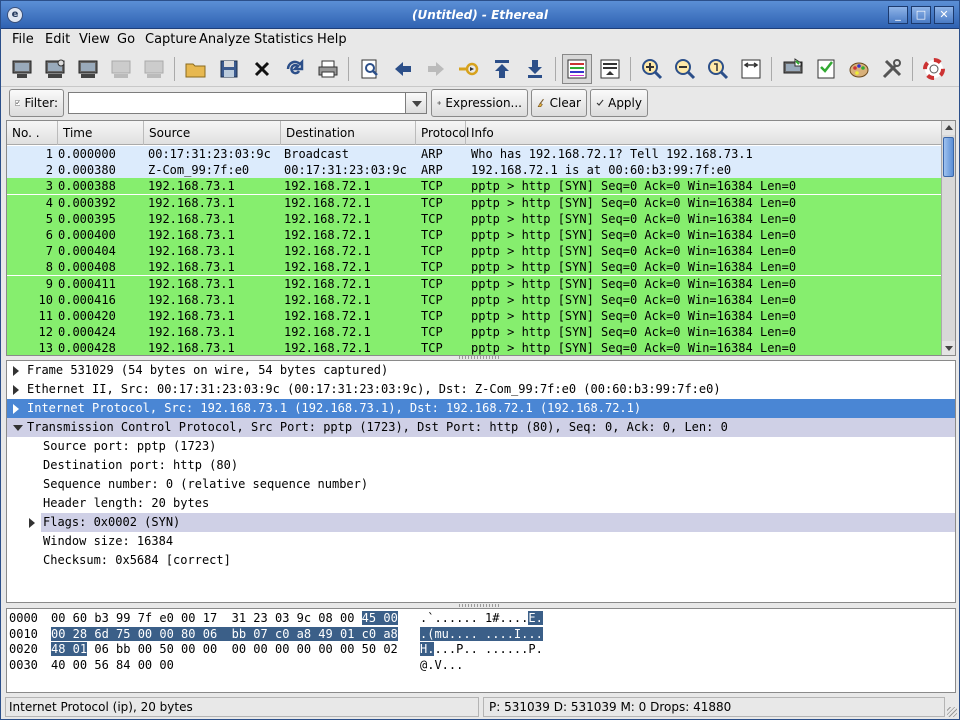  What do you see at coordinates (718, 69) in the screenshot?
I see `zoom-normal-button` at bounding box center [718, 69].